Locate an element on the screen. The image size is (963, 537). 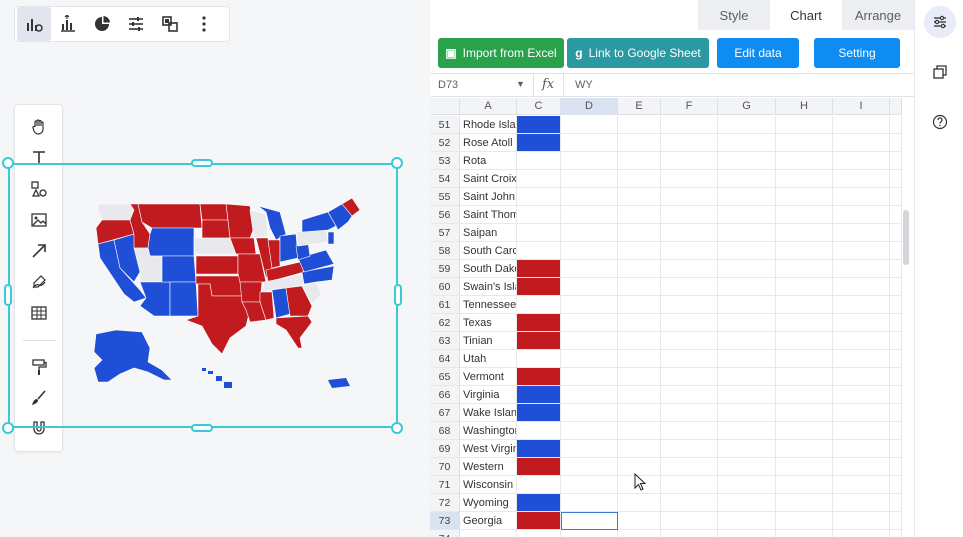
cell-name: Rota is located at coordinates (488, 161).